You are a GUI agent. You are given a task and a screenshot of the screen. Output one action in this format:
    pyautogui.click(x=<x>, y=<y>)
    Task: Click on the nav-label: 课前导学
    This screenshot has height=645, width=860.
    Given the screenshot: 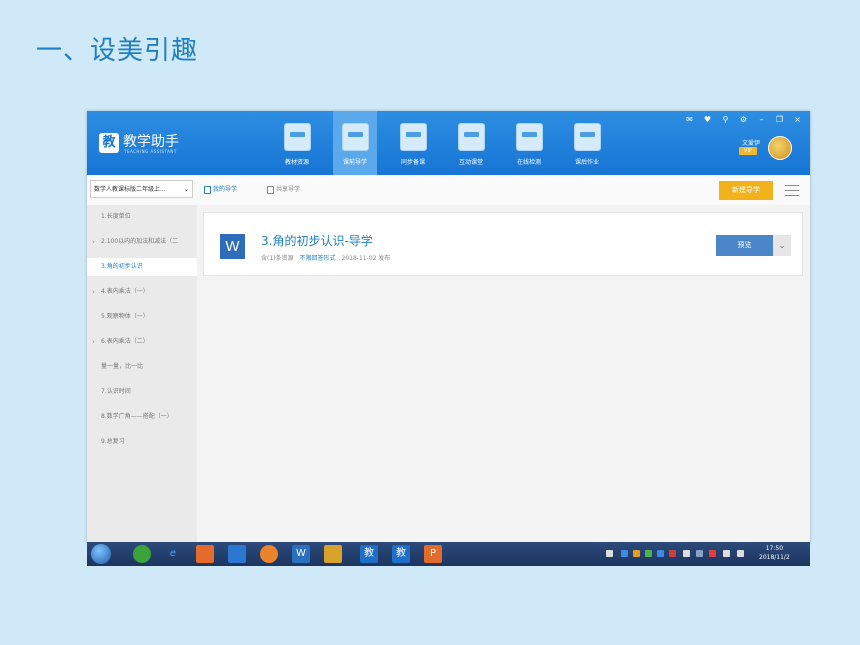 What is the action you would take?
    pyautogui.click(x=354, y=162)
    